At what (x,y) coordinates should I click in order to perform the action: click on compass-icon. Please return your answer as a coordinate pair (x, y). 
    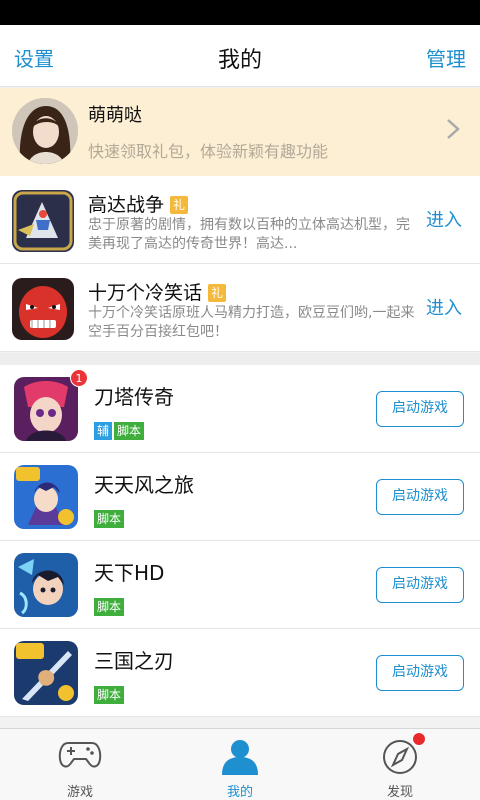
    Looking at the image, I should click on (400, 759).